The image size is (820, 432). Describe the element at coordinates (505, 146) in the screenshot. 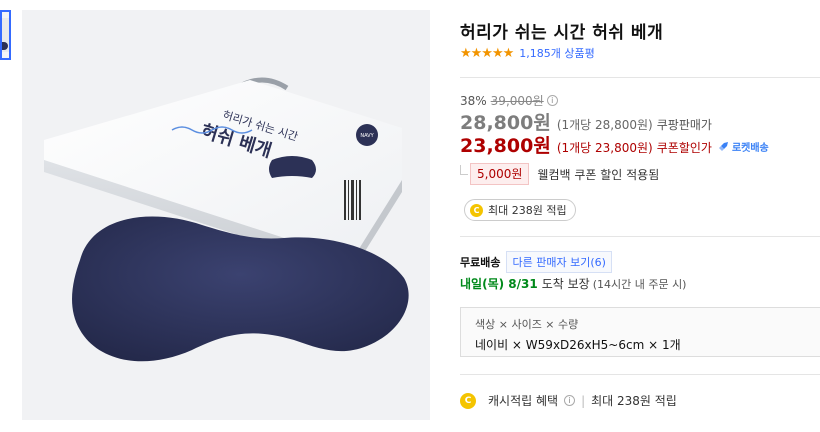

I see `coupon-price: 23,800원` at that location.